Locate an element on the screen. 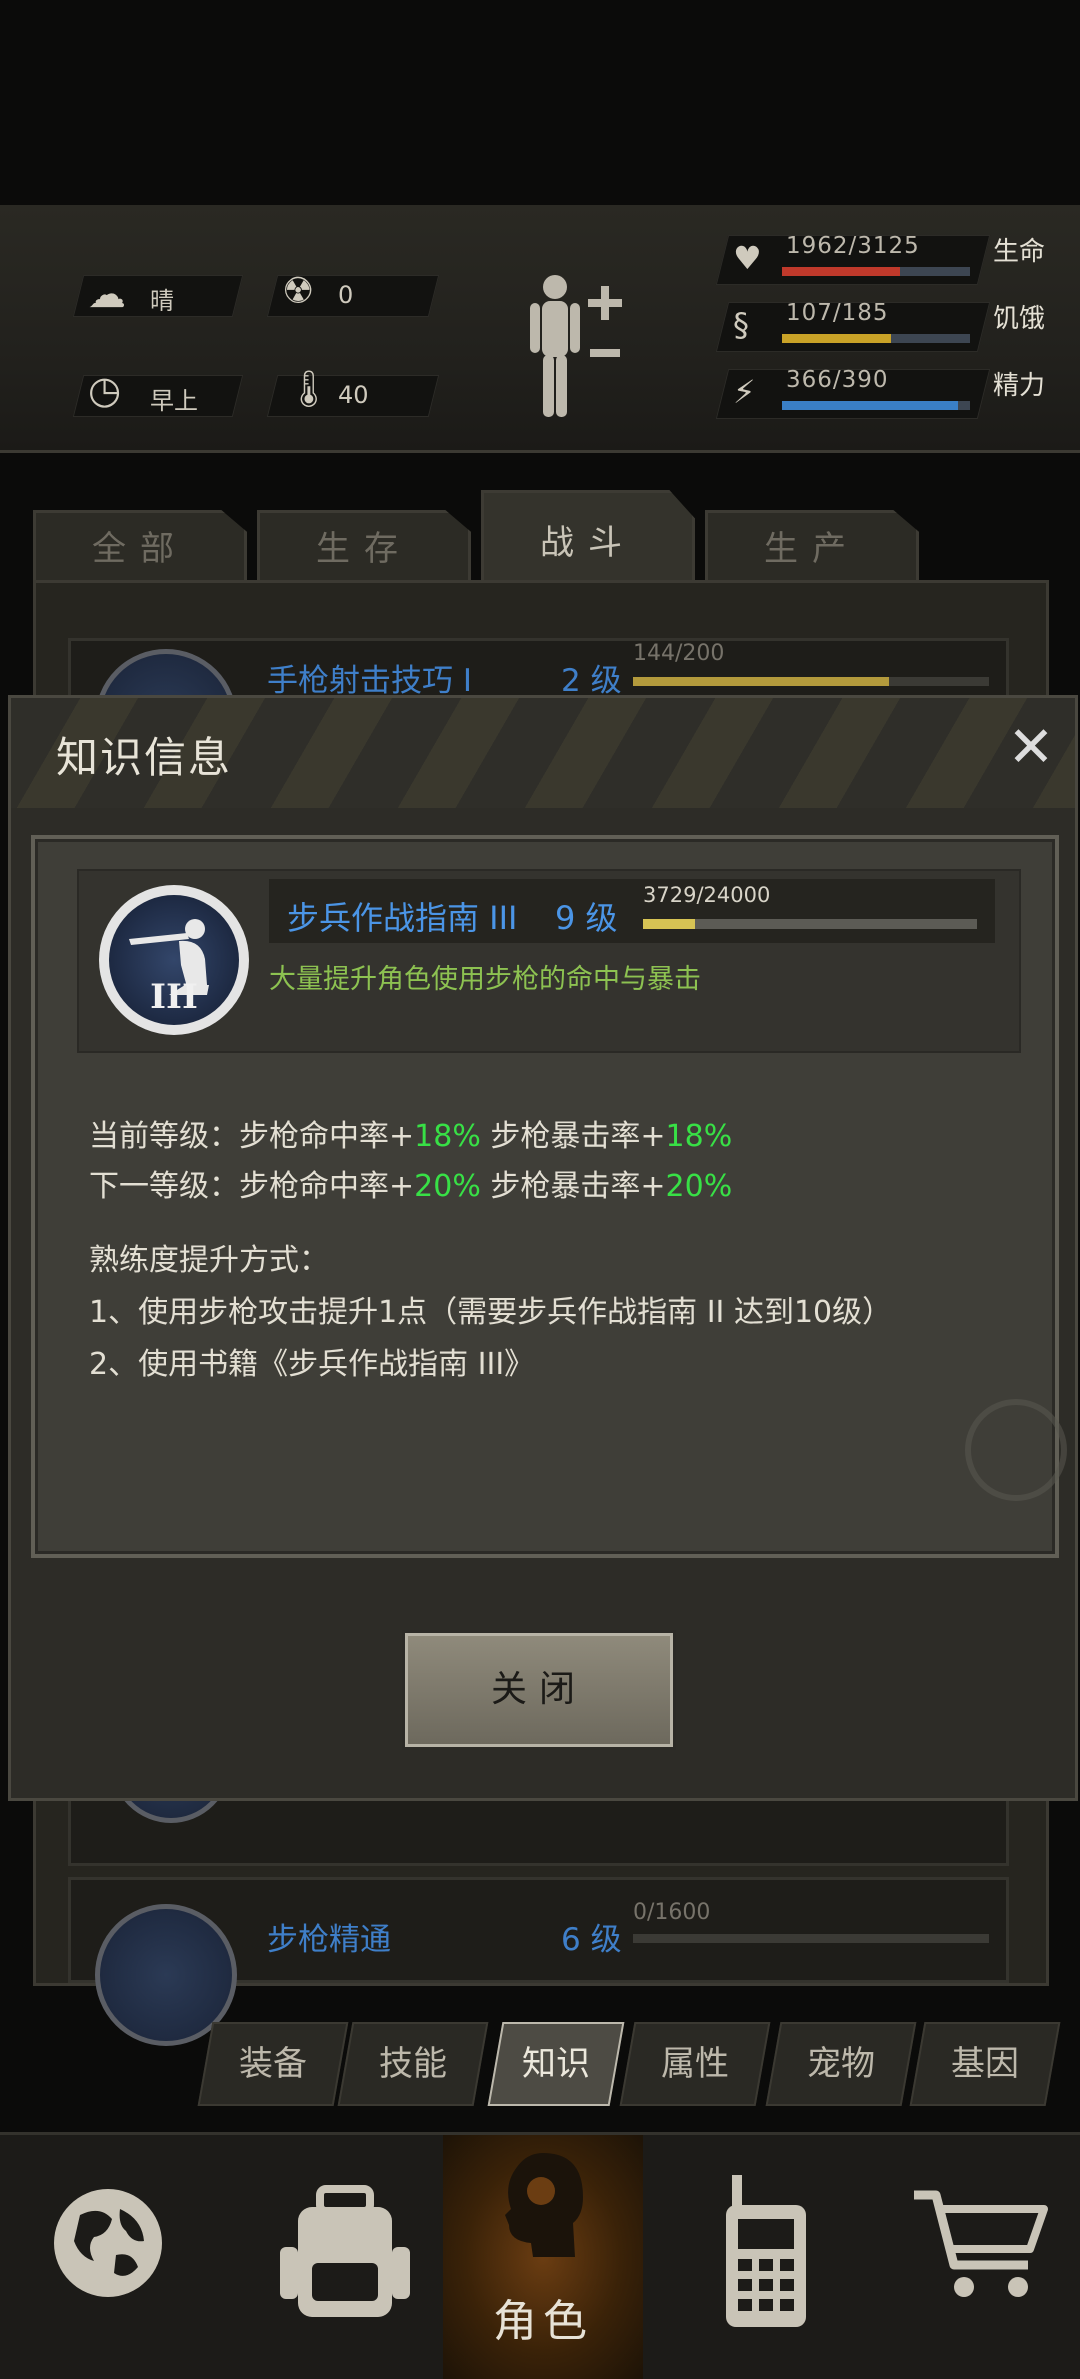 The height and width of the screenshot is (2379, 1080). subtab-label: 宠物 is located at coordinates (841, 2064).